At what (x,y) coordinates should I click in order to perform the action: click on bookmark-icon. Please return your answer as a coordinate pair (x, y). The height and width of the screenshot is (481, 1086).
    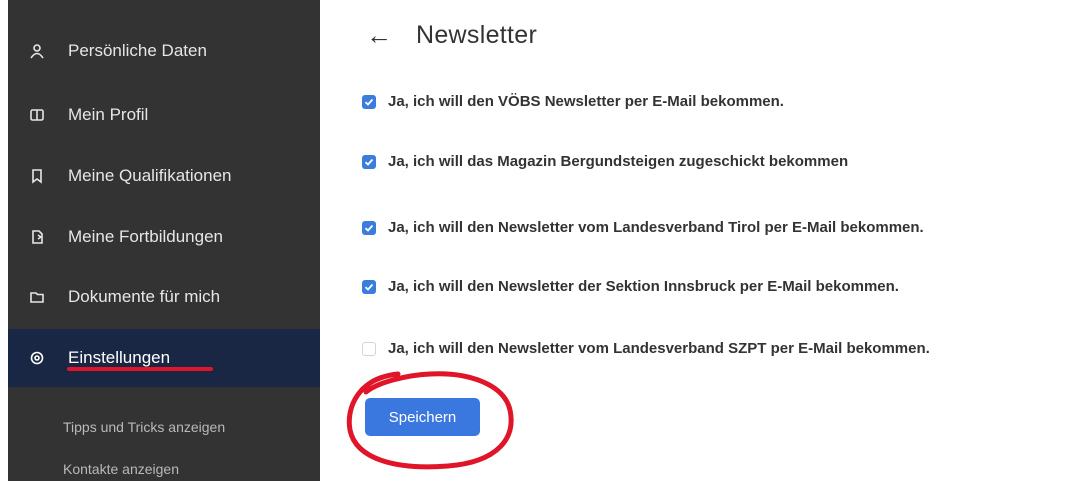
    Looking at the image, I should click on (37, 176).